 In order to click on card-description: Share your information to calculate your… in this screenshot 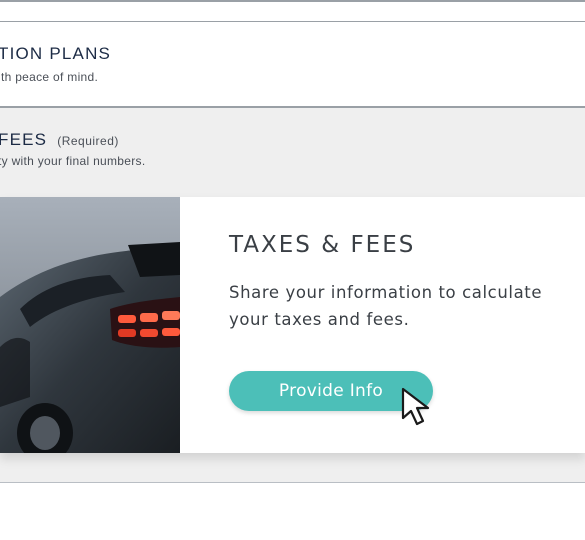, I will do `click(386, 306)`.